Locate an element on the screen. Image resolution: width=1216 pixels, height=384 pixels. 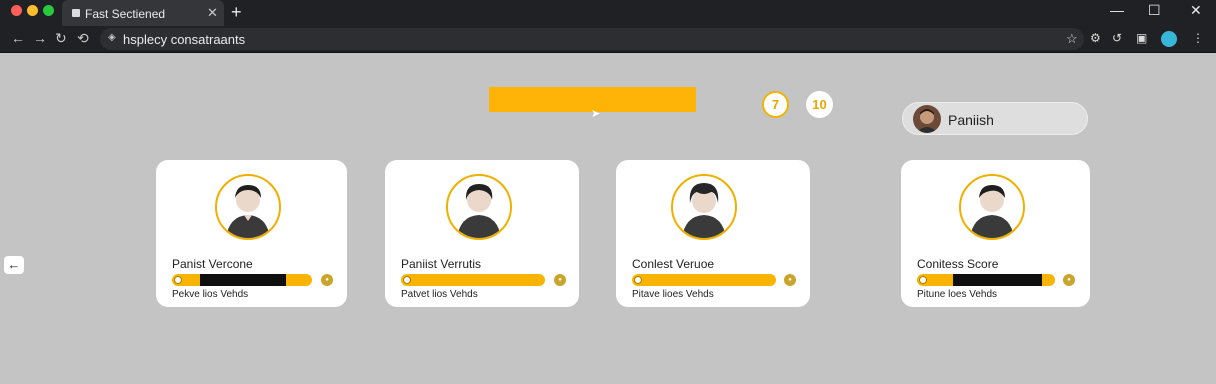
extension-icon: ⚙ is located at coordinates (1095, 38).